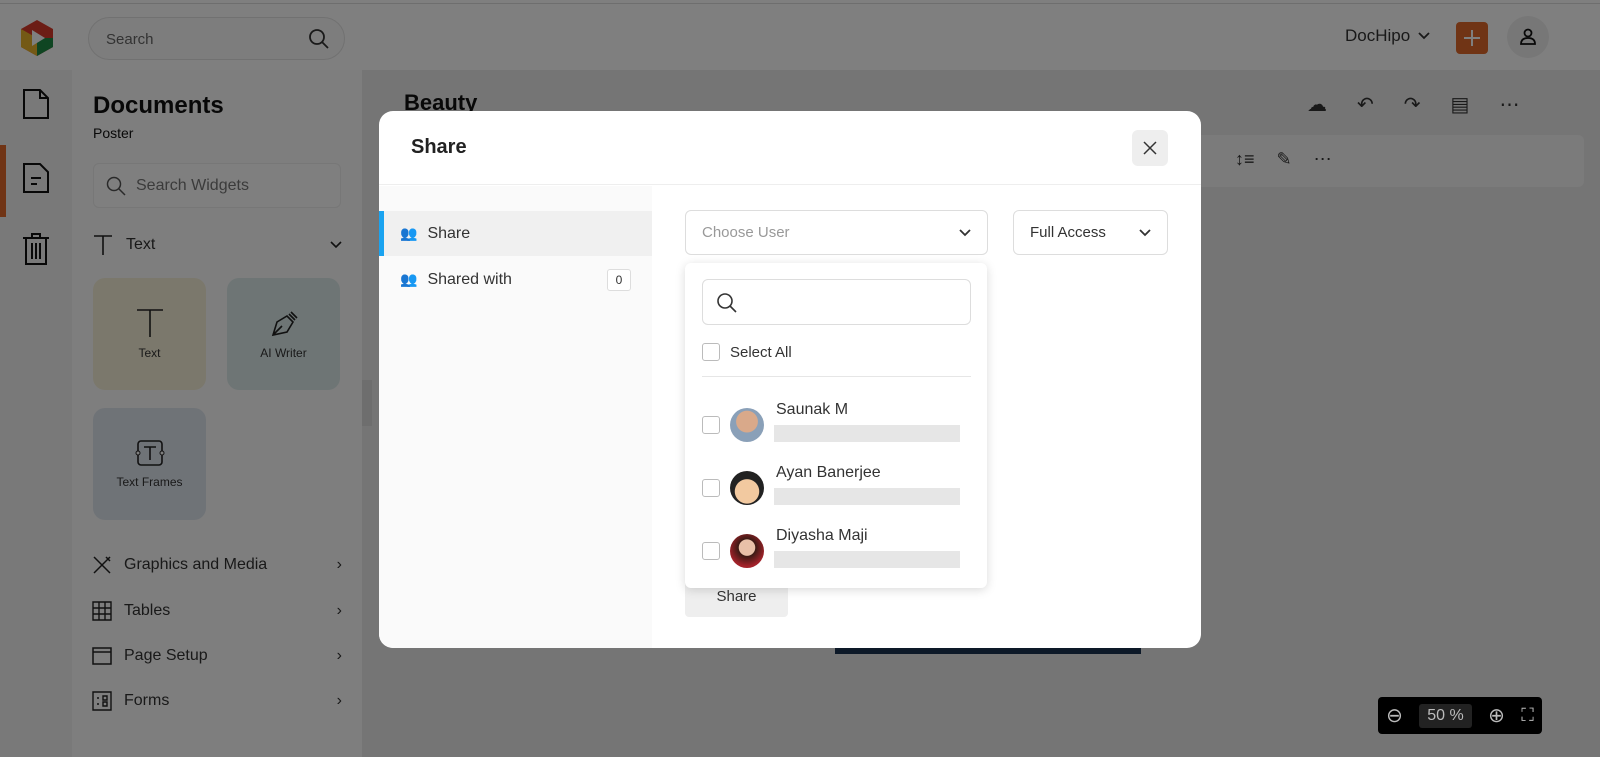  Describe the element at coordinates (836, 232) in the screenshot. I see `choose-user-select: Choose User` at that location.